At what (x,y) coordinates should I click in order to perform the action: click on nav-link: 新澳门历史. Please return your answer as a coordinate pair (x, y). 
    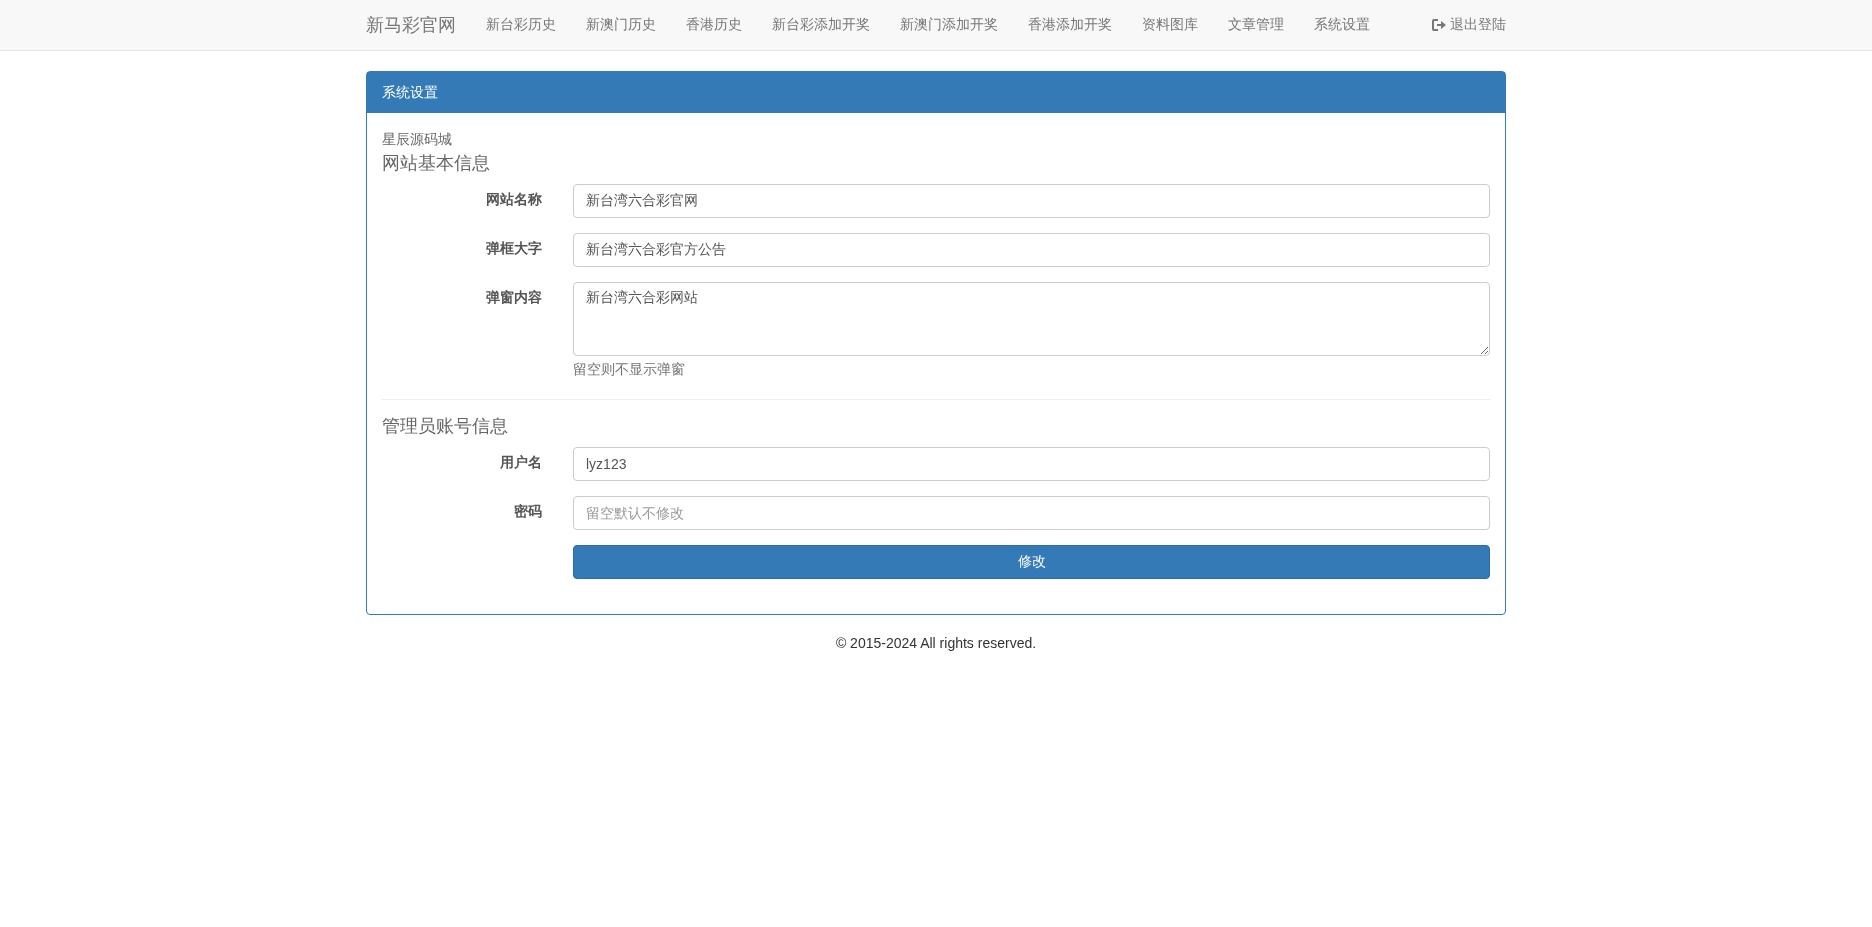
    Looking at the image, I should click on (621, 25).